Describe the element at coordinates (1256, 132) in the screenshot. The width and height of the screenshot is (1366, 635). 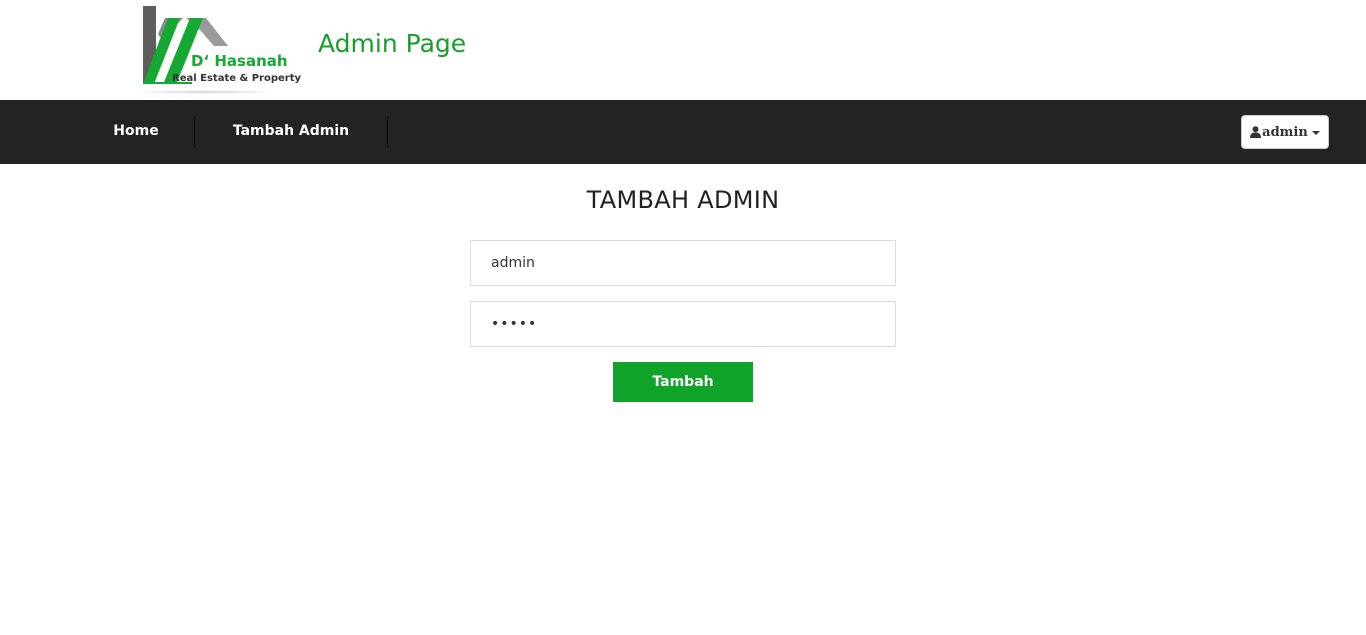
I see `user-icon` at that location.